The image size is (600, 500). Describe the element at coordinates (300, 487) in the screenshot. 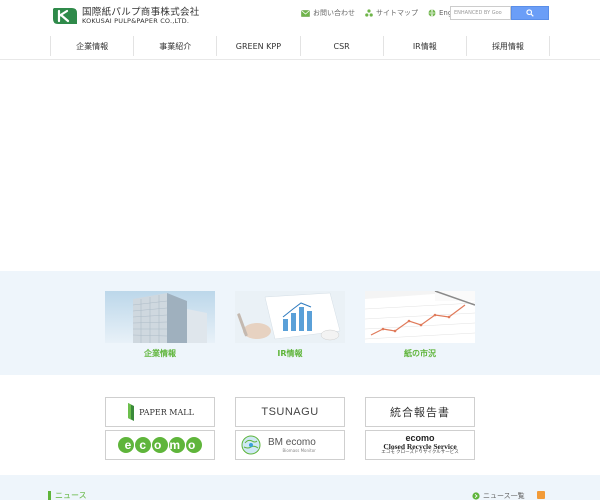

I see `news-section: ニュース ニュース一覧` at that location.